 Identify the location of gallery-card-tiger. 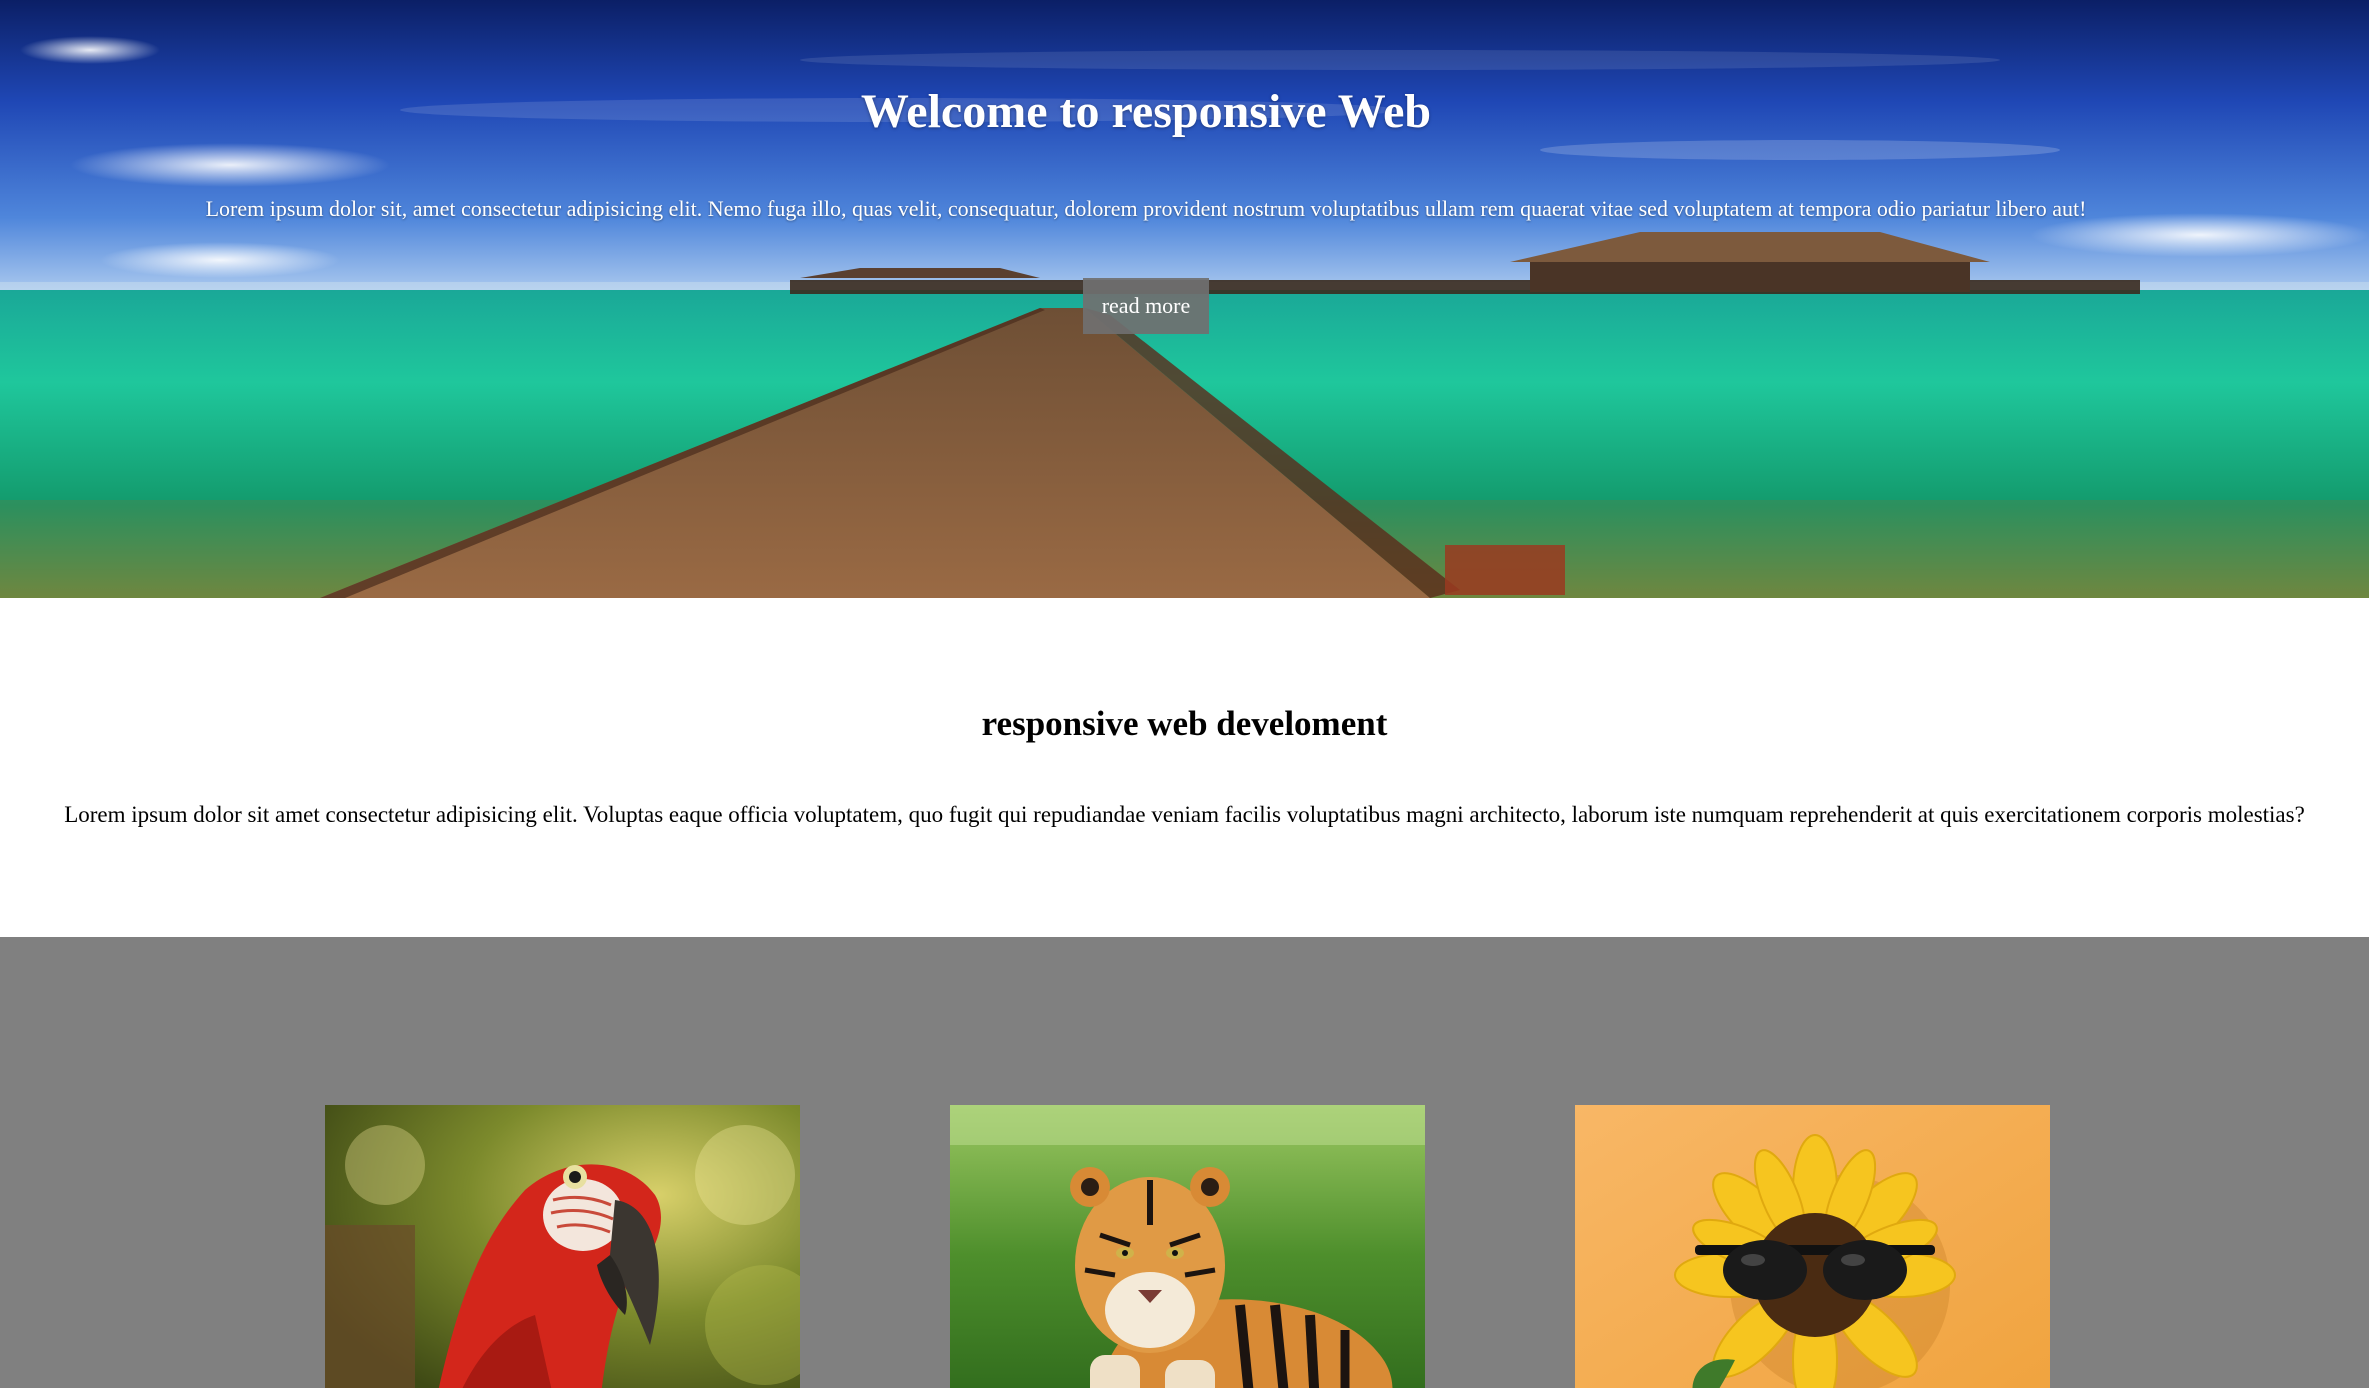
(1187, 1246).